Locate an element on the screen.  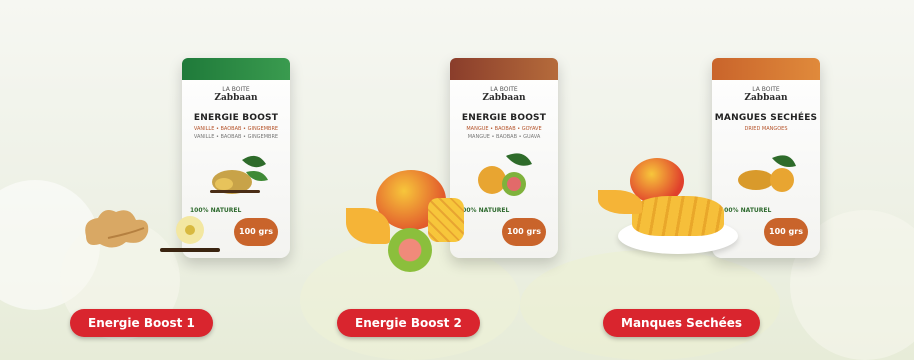
guava-icon is located at coordinates (410, 250).